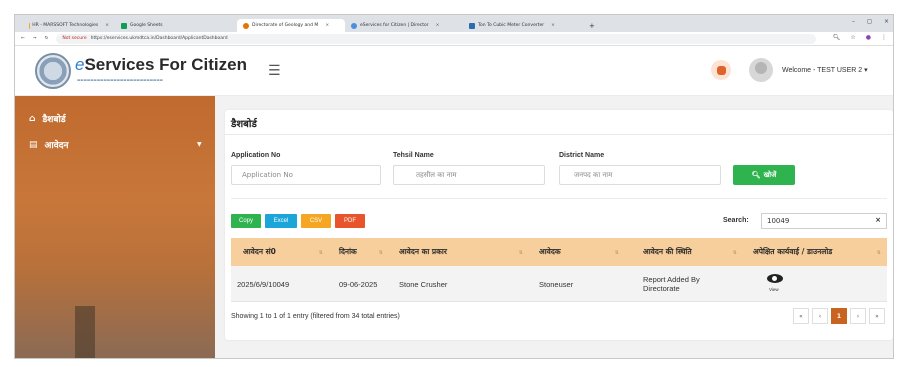 The height and width of the screenshot is (367, 914). I want to click on tehsil-label: Tehsil Name, so click(413, 155).